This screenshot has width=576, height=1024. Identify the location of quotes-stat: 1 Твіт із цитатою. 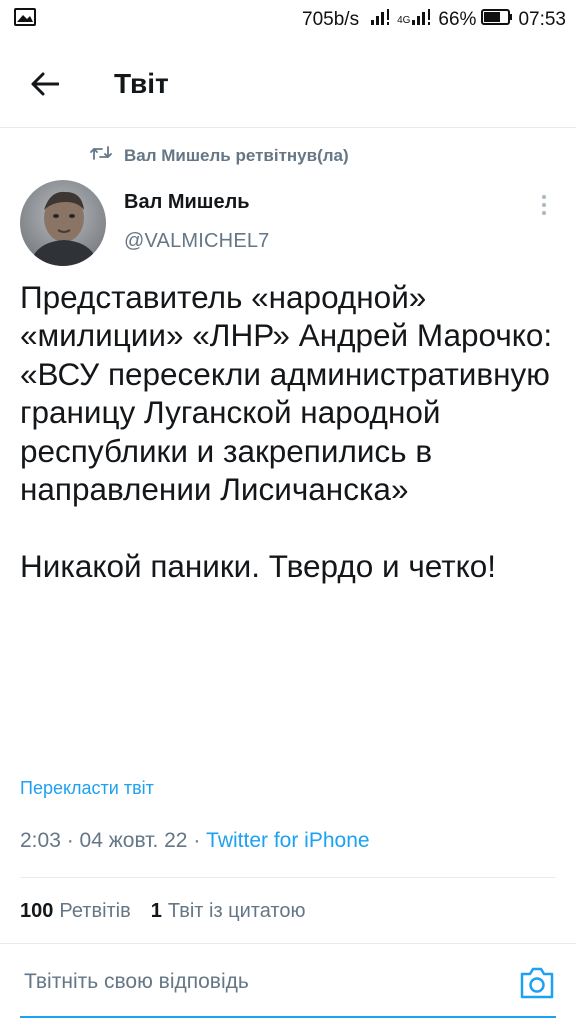
(228, 911).